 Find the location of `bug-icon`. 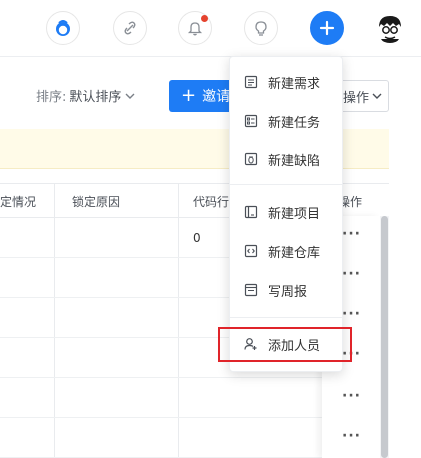

bug-icon is located at coordinates (251, 159).